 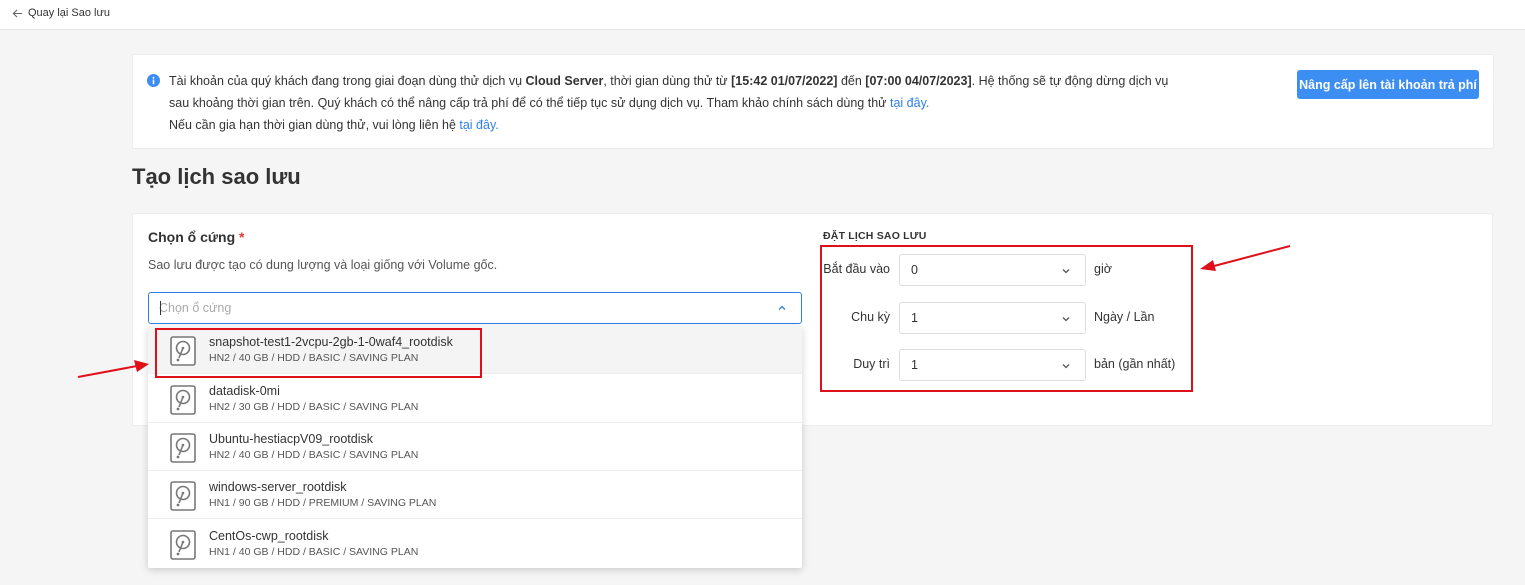 What do you see at coordinates (153, 80) in the screenshot?
I see `info-icon` at bounding box center [153, 80].